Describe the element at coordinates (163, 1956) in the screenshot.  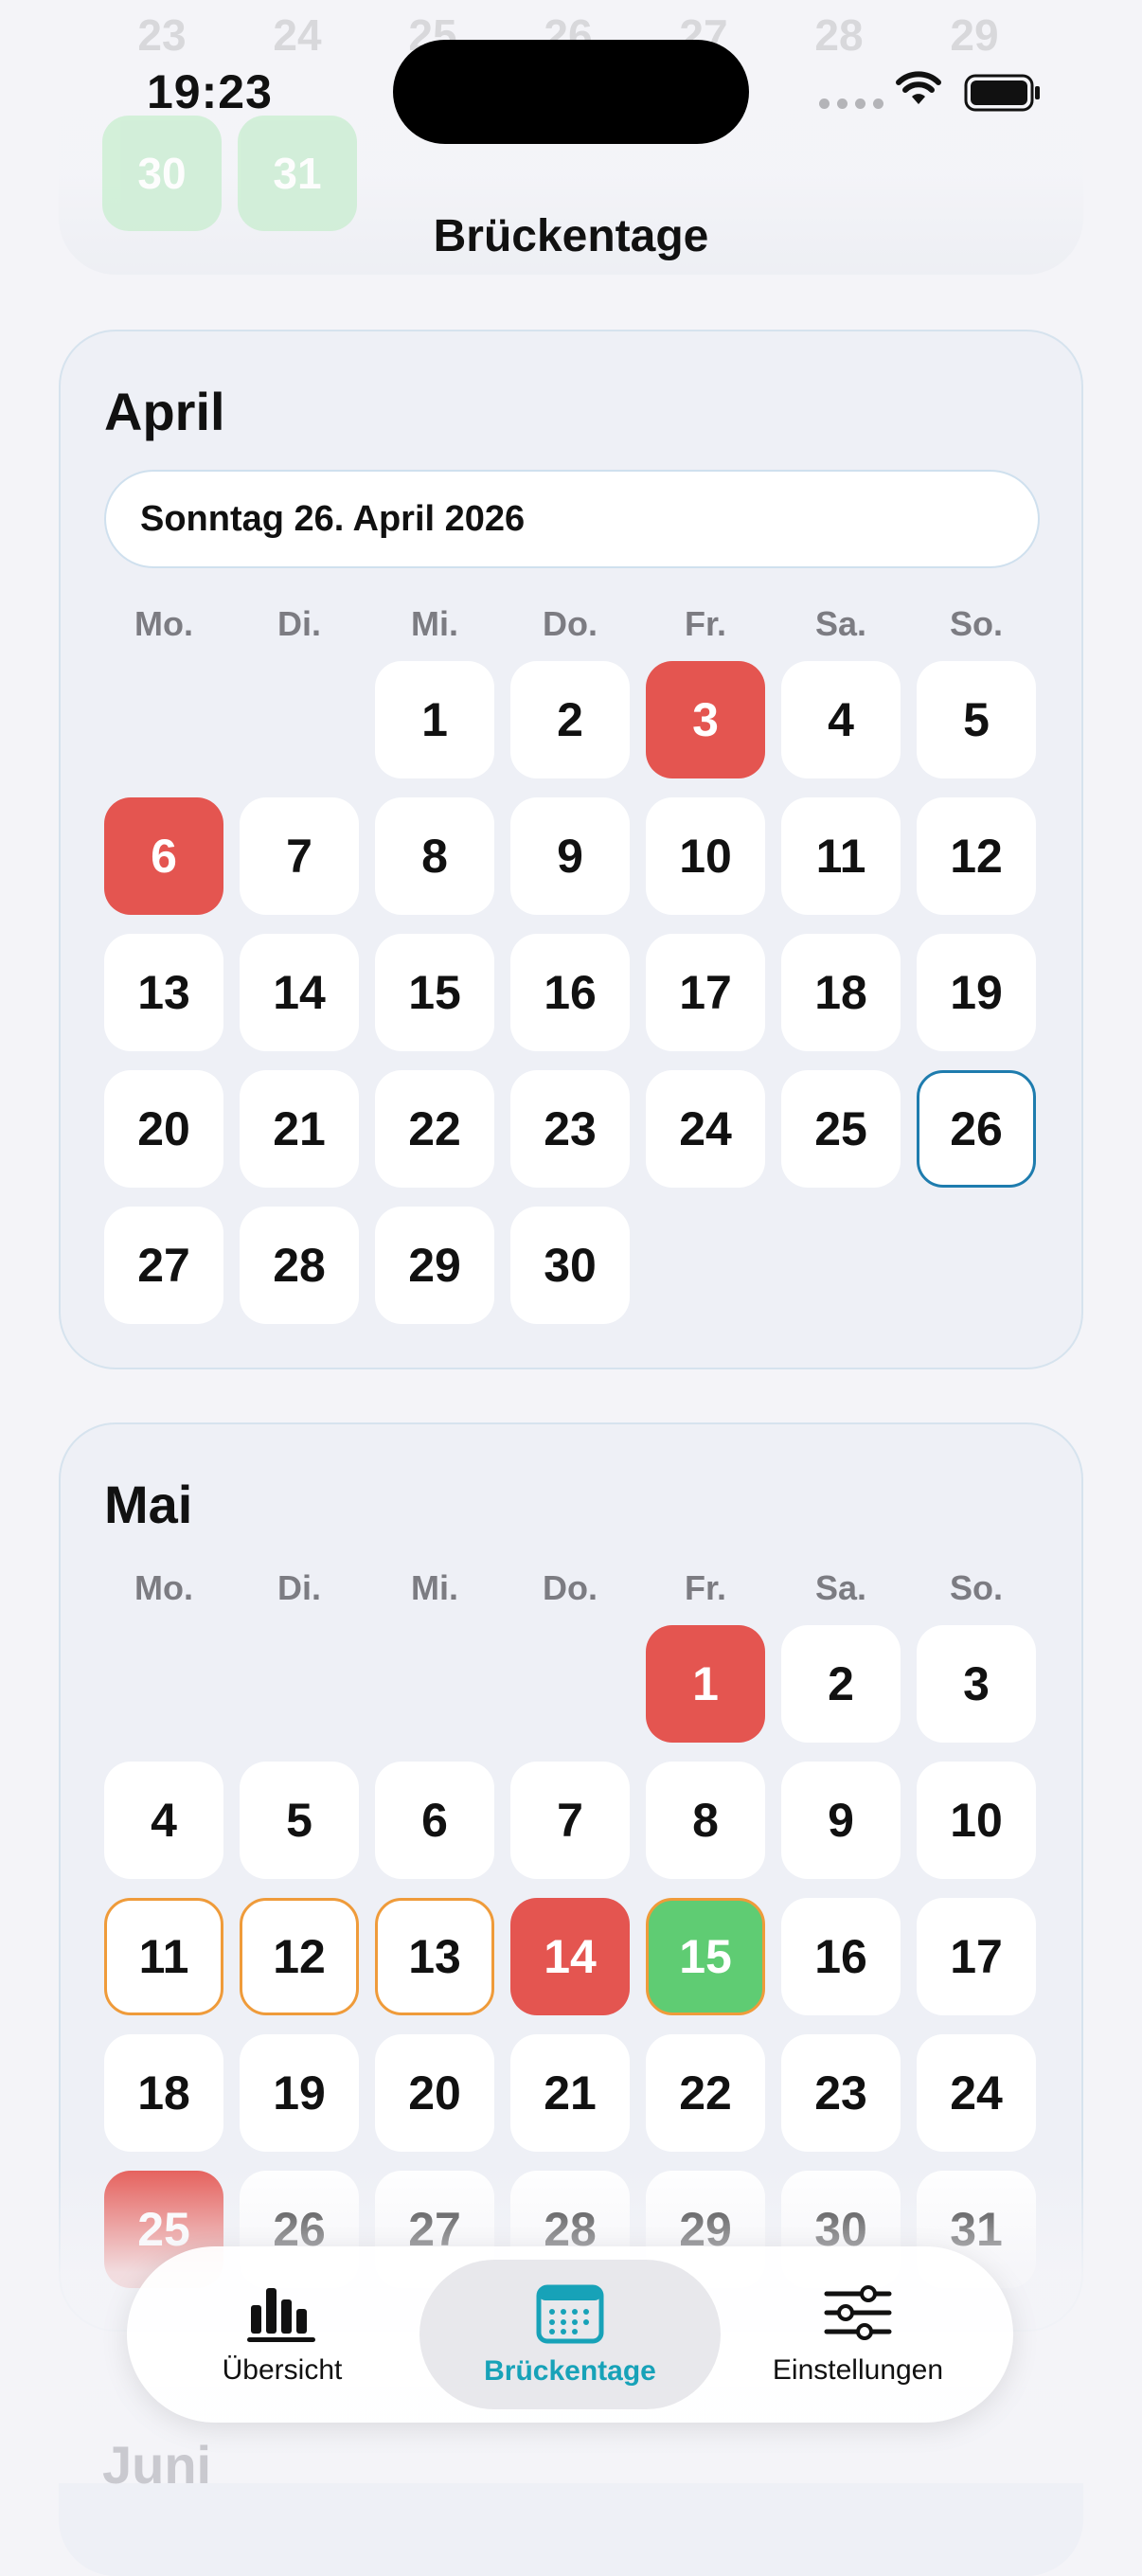
I see `day-cell-bridge: 11` at that location.